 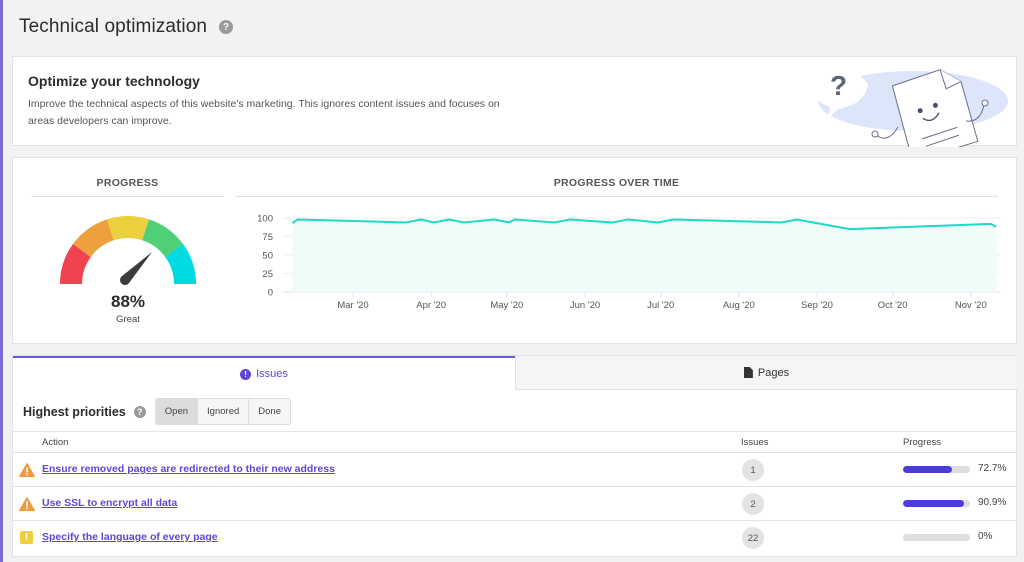 I want to click on gauge-needle, so click(x=136, y=268).